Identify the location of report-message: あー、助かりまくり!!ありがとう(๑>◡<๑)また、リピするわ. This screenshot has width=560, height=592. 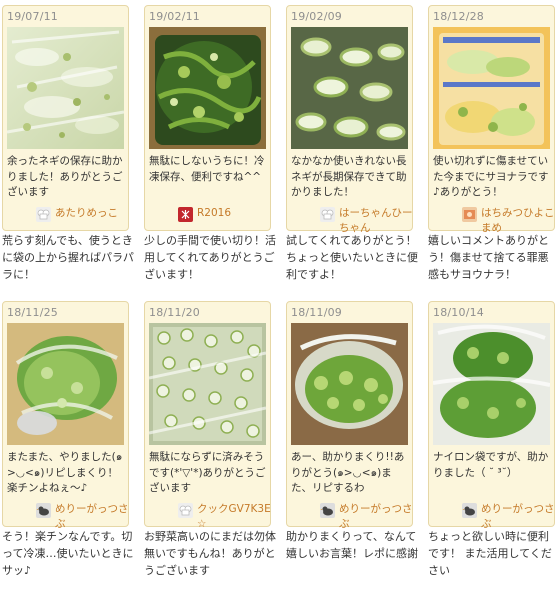
(348, 472).